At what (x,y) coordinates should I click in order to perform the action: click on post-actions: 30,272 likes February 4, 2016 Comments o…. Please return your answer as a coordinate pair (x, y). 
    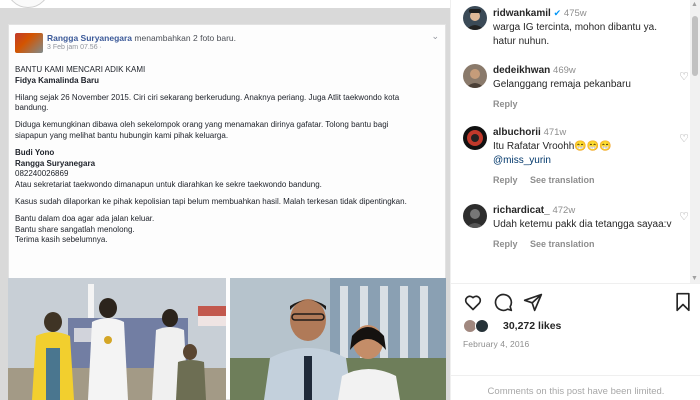
    Looking at the image, I should click on (575, 341).